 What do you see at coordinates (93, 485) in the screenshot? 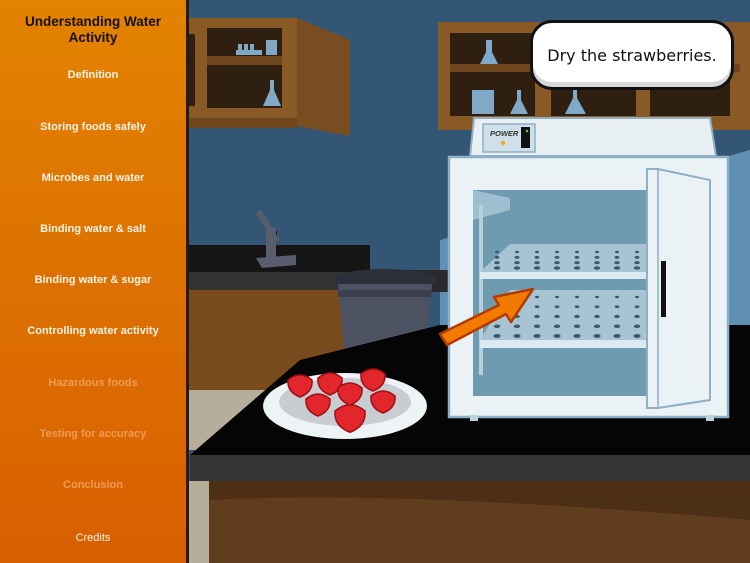
I see `nav-item-conclusion: Conclusion` at bounding box center [93, 485].